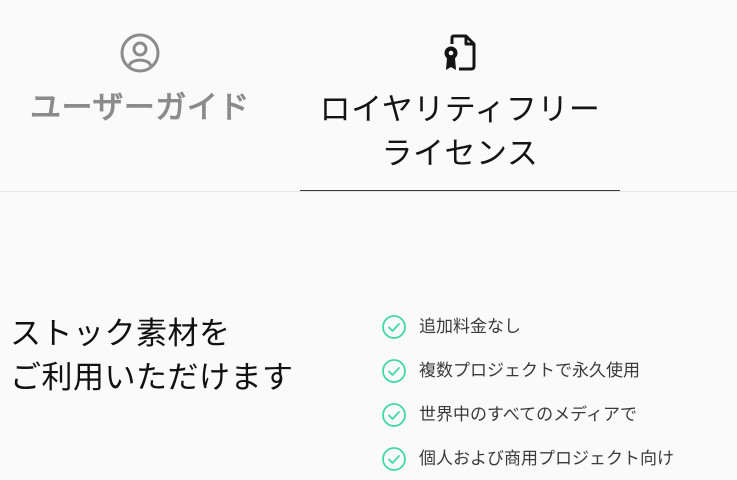 The width and height of the screenshot is (737, 480). What do you see at coordinates (140, 108) in the screenshot?
I see `tab-user-guide-label: ユーザーガイド` at bounding box center [140, 108].